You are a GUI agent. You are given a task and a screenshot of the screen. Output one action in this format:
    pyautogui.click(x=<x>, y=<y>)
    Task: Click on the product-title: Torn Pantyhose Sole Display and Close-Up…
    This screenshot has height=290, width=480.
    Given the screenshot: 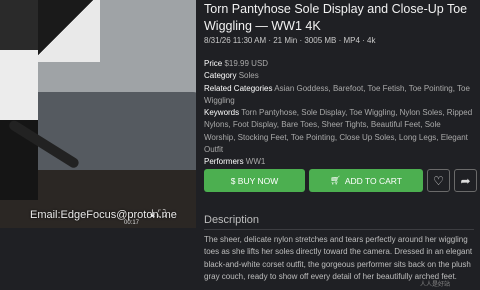 What is the action you would take?
    pyautogui.click(x=336, y=17)
    